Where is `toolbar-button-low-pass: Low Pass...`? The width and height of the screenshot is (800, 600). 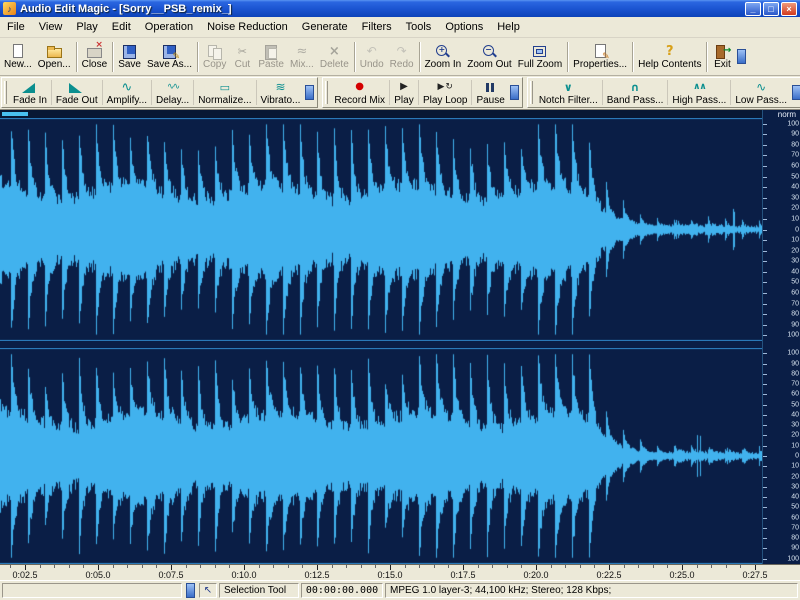 toolbar-button-low-pass: Low Pass... is located at coordinates (761, 93).